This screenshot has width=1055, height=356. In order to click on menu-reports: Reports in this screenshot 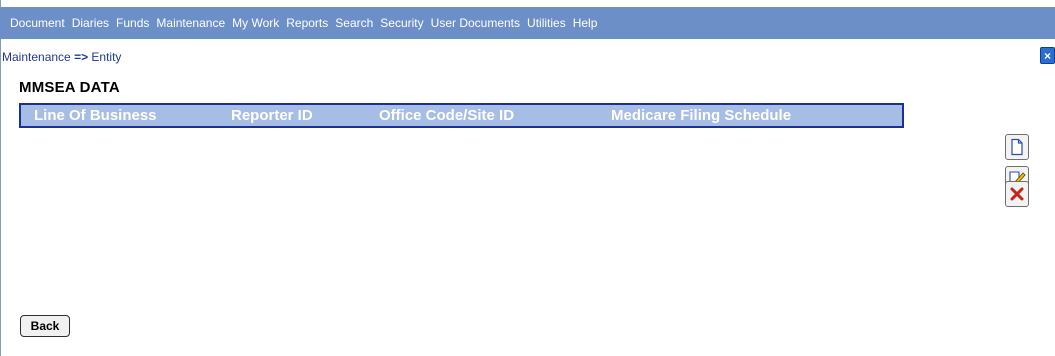, I will do `click(307, 23)`.